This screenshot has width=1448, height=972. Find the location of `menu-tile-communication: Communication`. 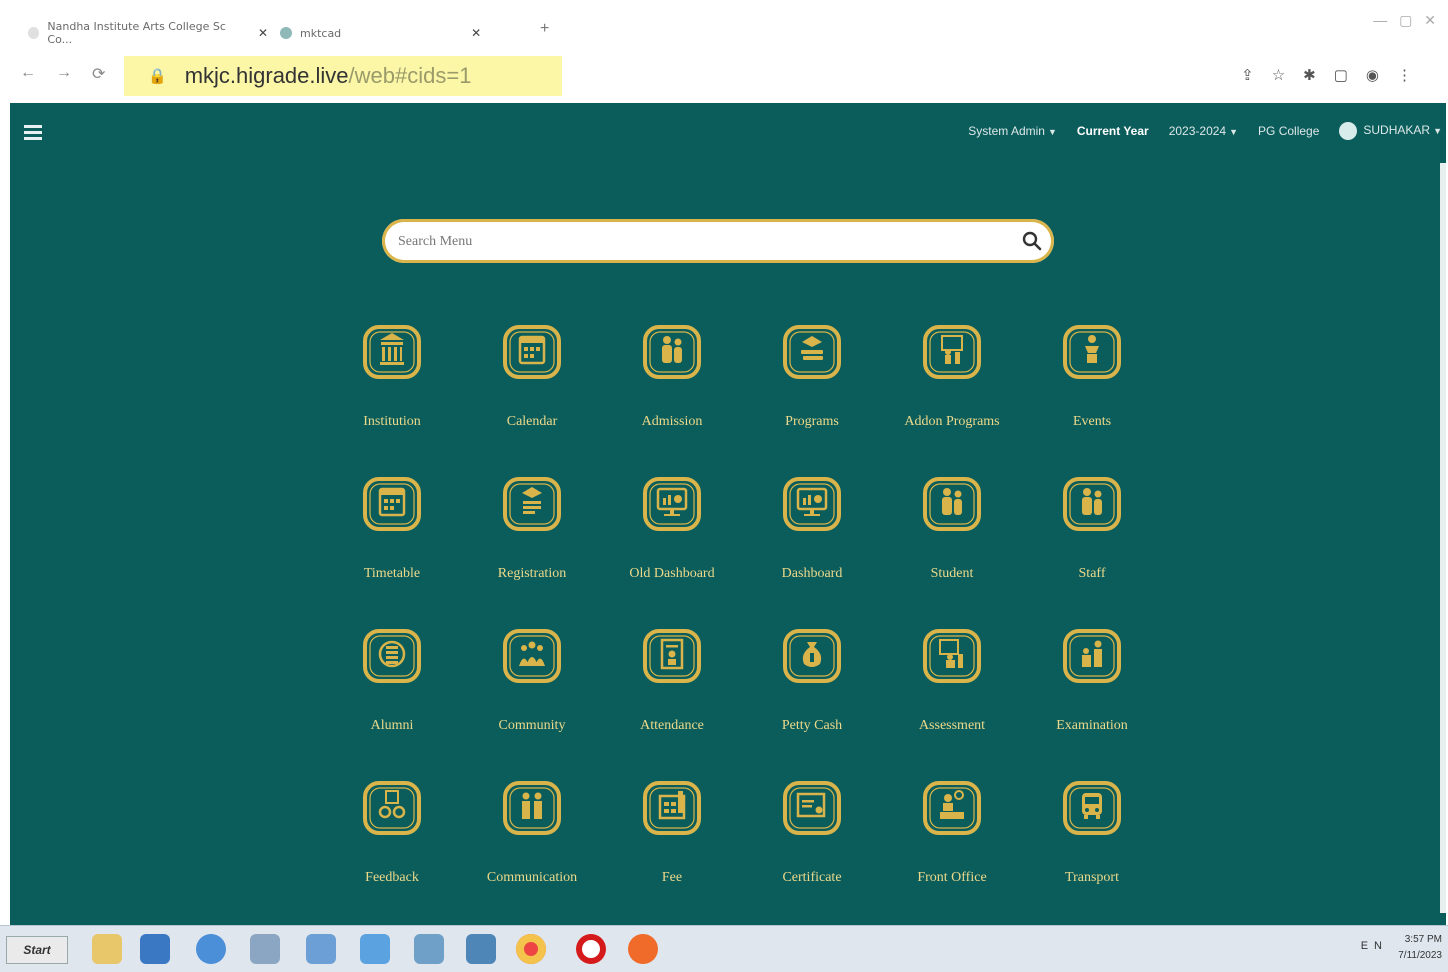

menu-tile-communication: Communication is located at coordinates (532, 850).